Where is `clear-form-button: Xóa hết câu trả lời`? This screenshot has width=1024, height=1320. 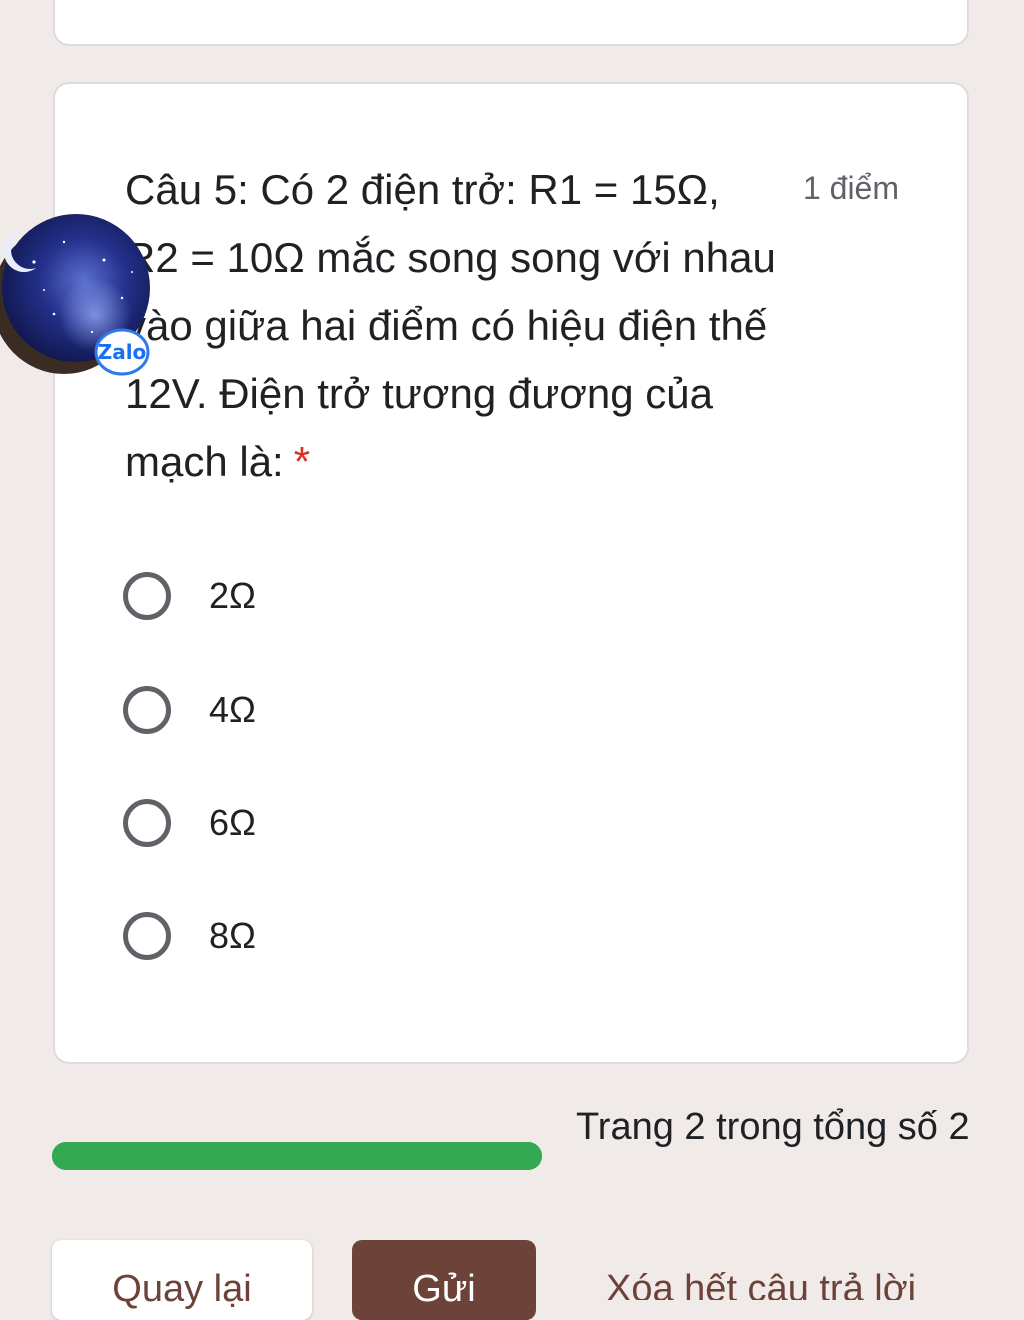 clear-form-button: Xóa hết câu trả lời is located at coordinates (786, 1270).